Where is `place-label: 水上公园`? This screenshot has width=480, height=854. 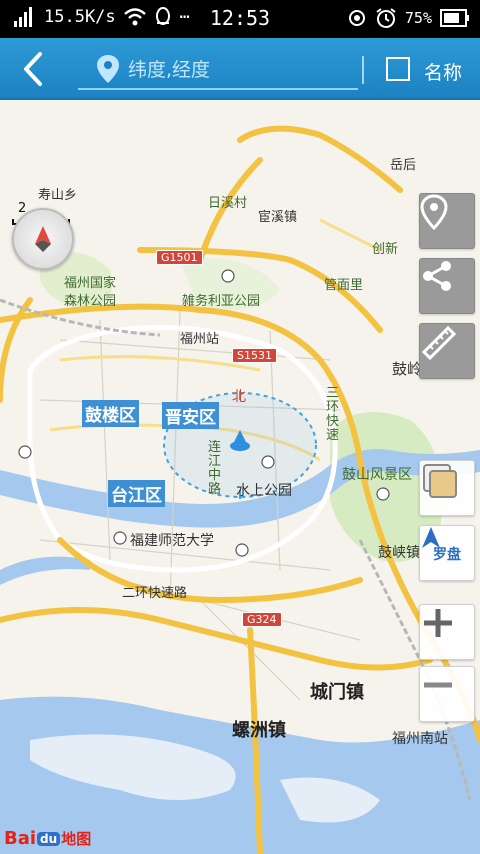
place-label: 水上公园 is located at coordinates (264, 491).